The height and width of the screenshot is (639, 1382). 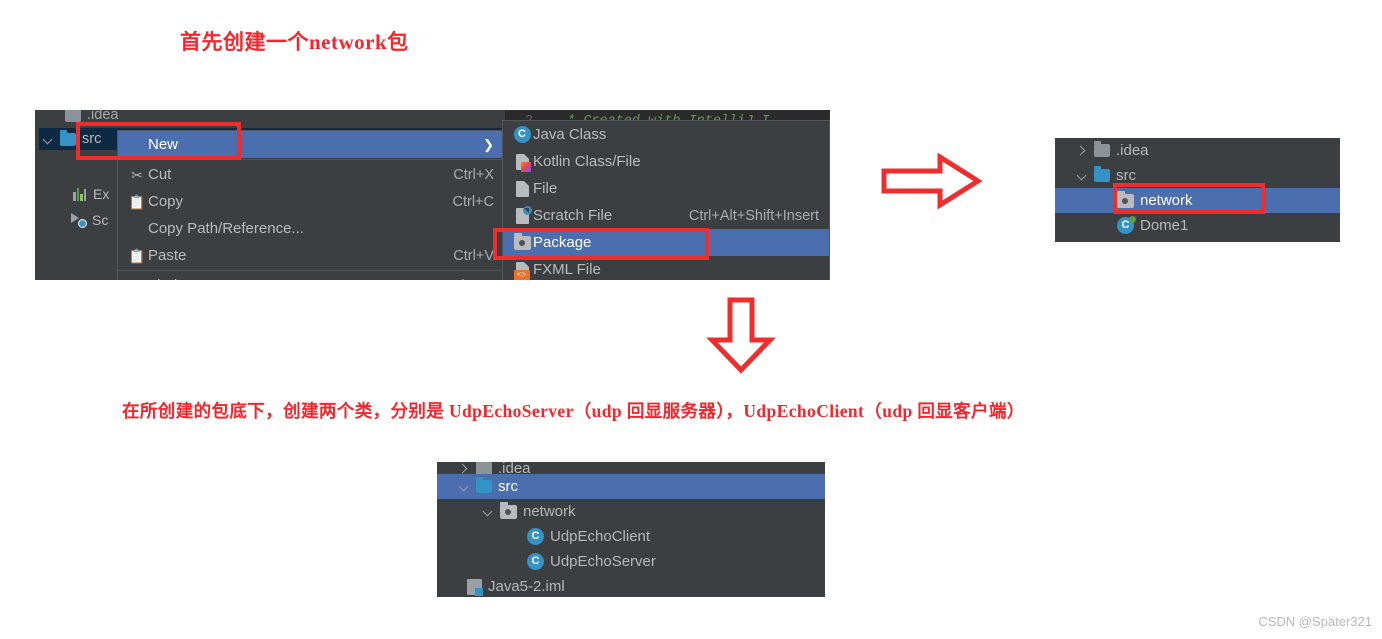 What do you see at coordinates (311, 144) in the screenshot?
I see `menu-item-new: New ❯` at bounding box center [311, 144].